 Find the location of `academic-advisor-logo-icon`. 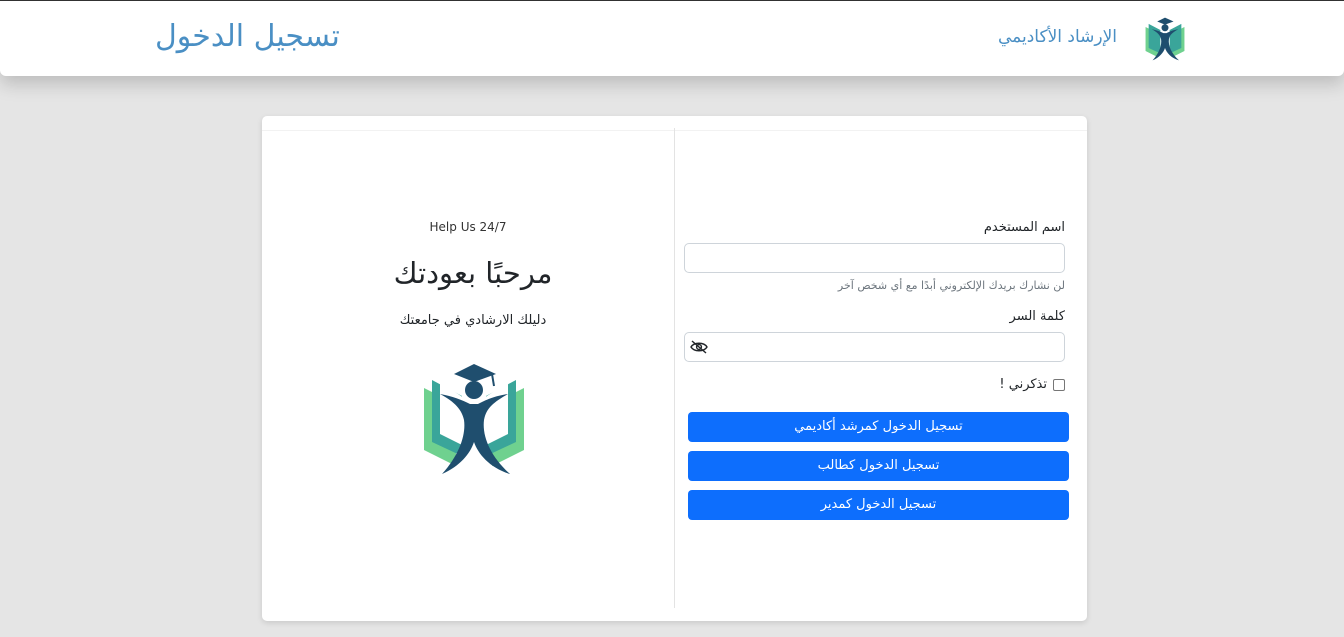

academic-advisor-logo-icon is located at coordinates (474, 419).